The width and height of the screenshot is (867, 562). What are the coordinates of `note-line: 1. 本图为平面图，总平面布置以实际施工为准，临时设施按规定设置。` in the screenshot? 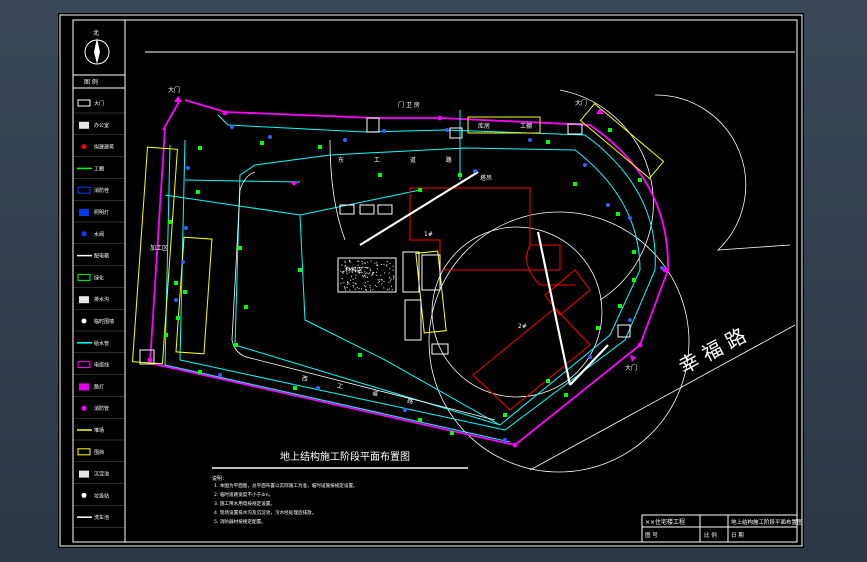 It's located at (286, 485).